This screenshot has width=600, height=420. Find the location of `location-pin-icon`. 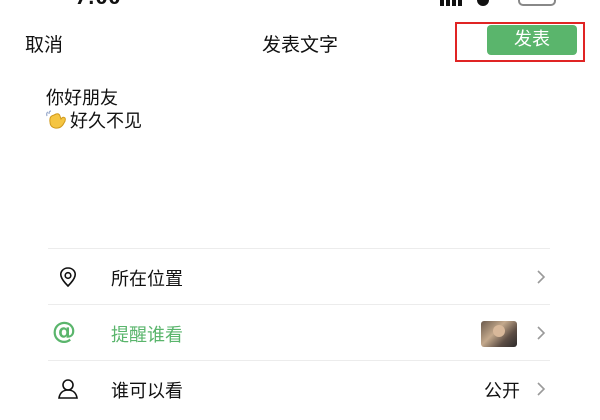

location-pin-icon is located at coordinates (68, 277).